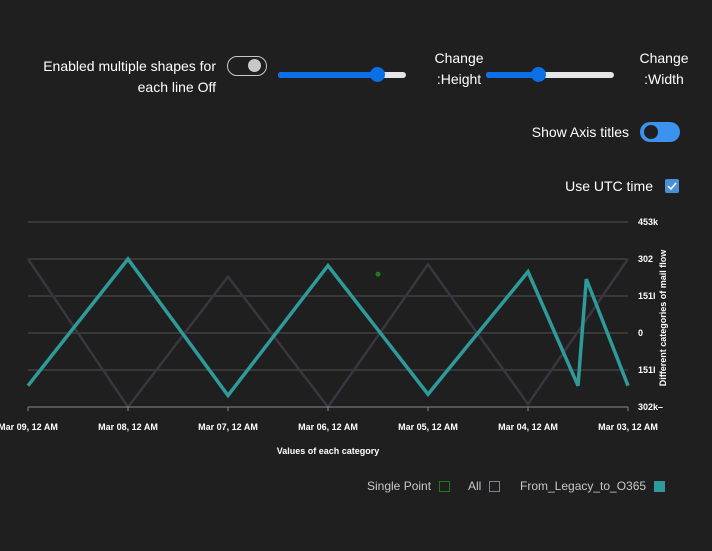 This screenshot has width=712, height=551. I want to click on x-tick-label: Mar 08, 12 AM, so click(128, 427).